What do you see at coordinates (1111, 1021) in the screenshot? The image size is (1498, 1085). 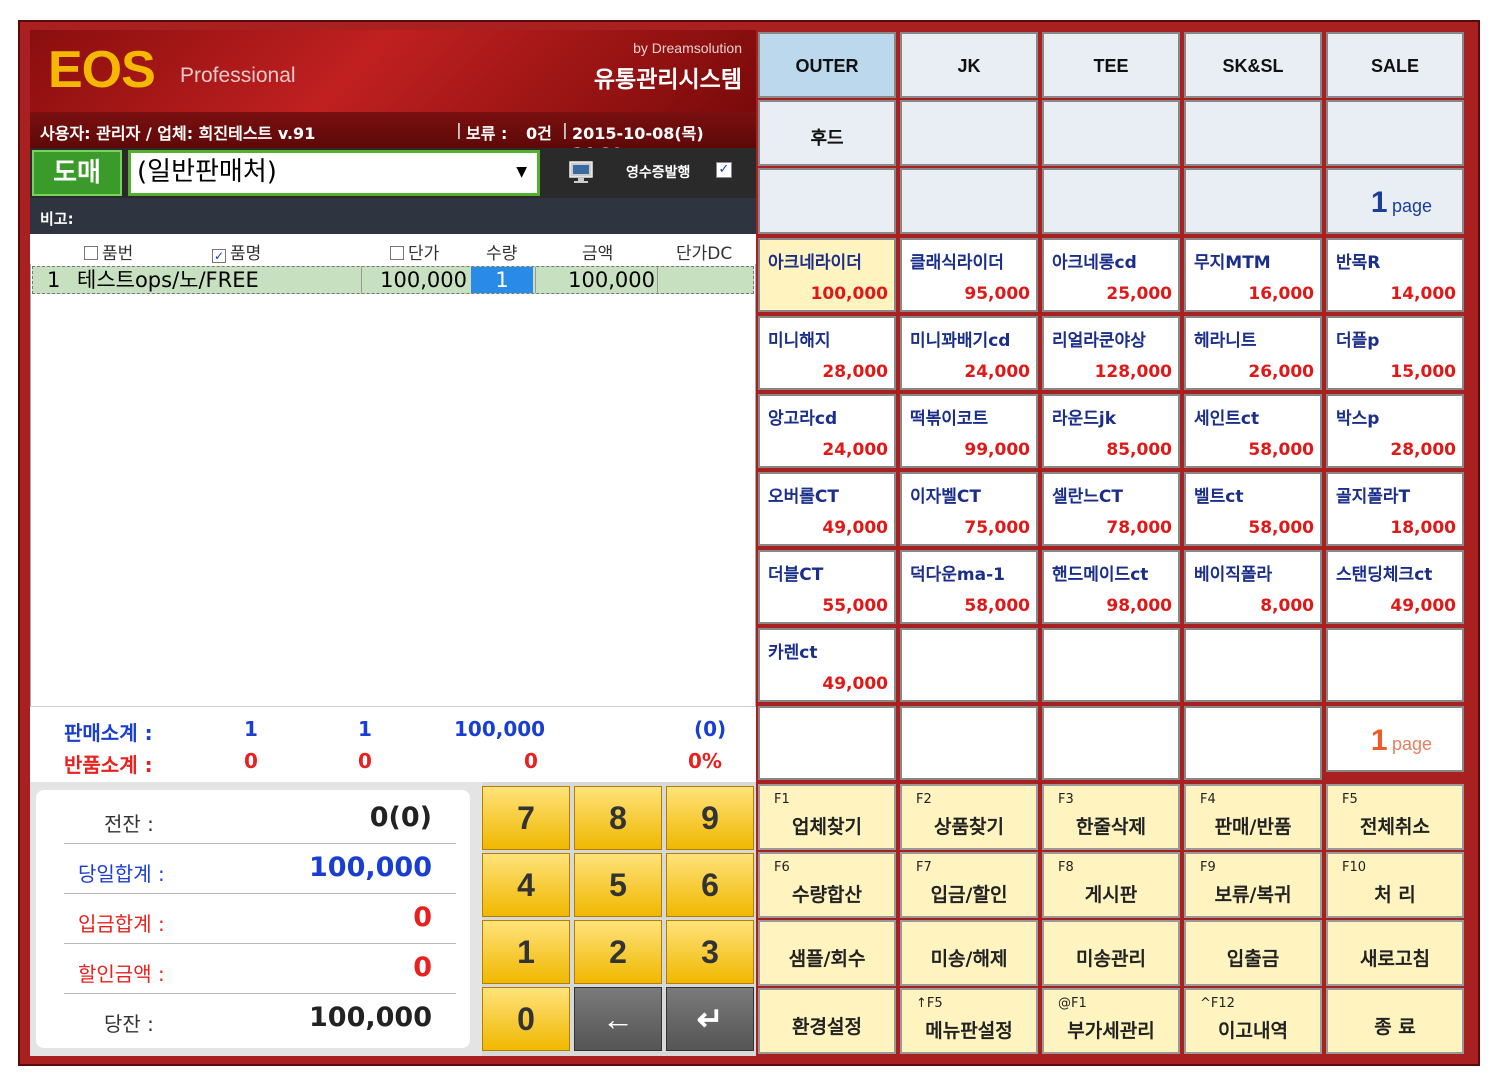 I see `function-button: @F1 부가세관리` at bounding box center [1111, 1021].